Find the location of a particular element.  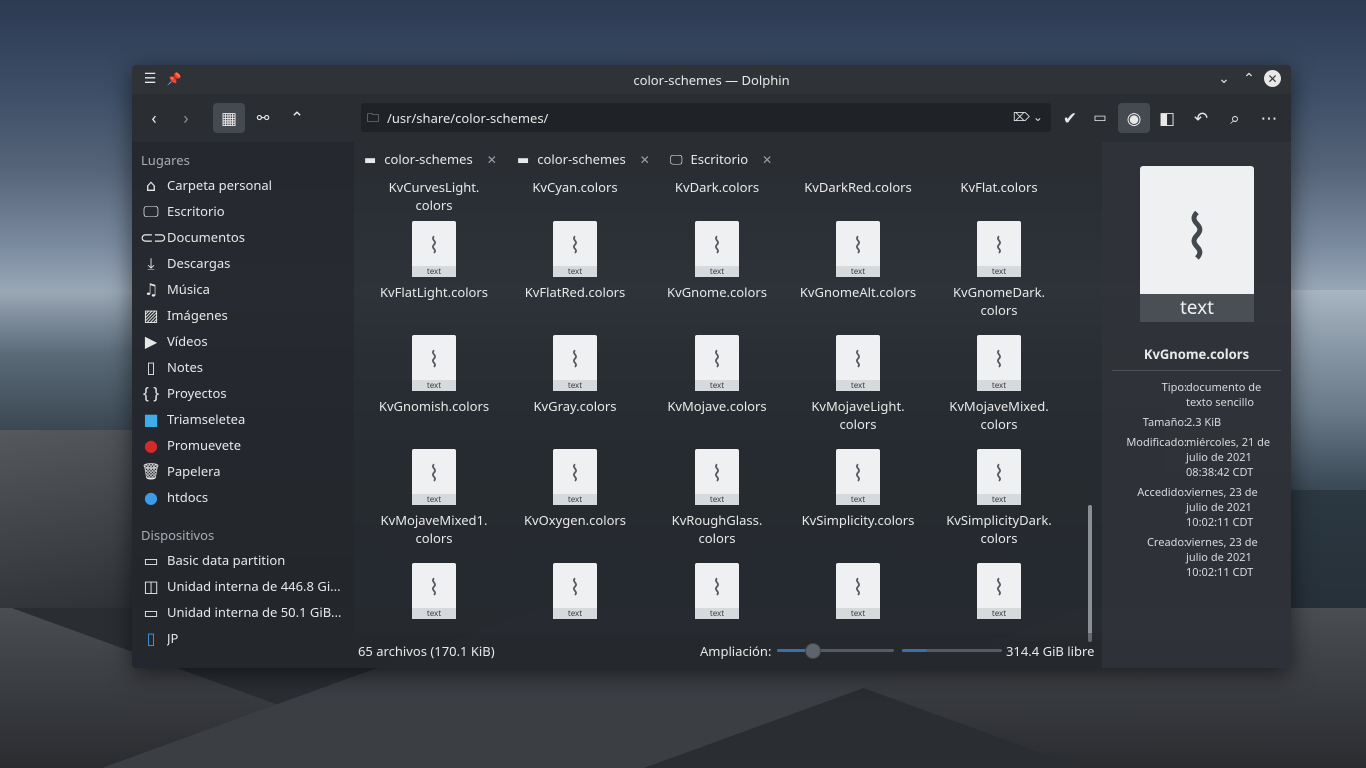

tab-color-schemes-2: ▬ color-schemes ✕ is located at coordinates (583, 159).